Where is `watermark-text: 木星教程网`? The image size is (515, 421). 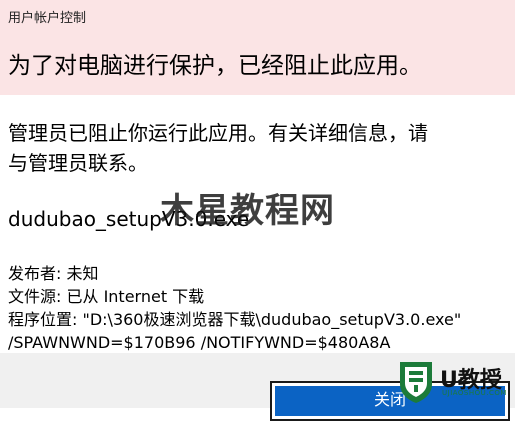
watermark-text: 木星教程网 is located at coordinates (247, 211).